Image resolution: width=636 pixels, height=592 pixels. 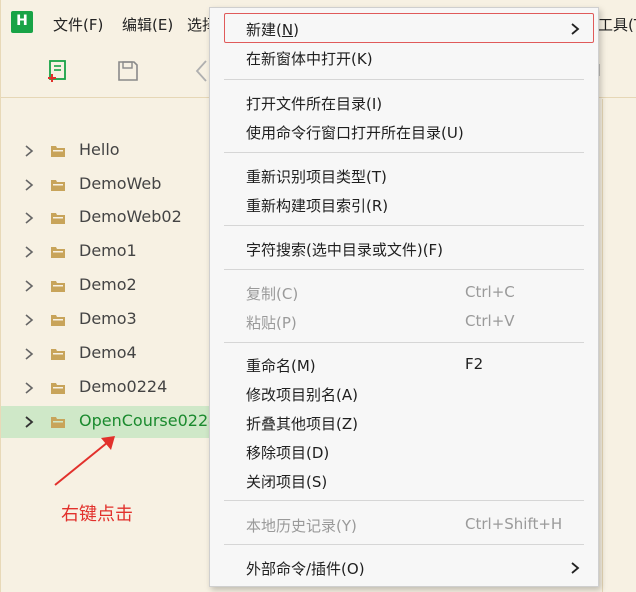 I want to click on tree-item-hello: Hello, so click(x=105, y=151).